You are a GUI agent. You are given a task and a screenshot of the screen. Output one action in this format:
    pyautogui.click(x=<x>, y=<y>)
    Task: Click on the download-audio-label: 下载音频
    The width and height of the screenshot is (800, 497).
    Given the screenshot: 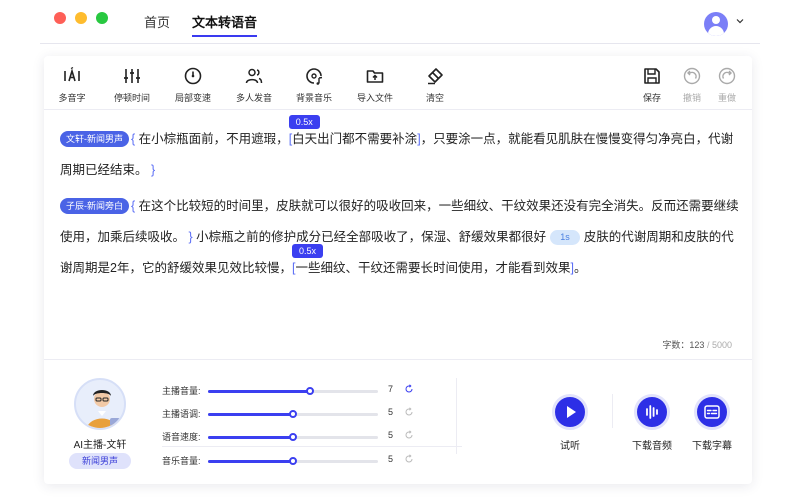 What is the action you would take?
    pyautogui.click(x=652, y=446)
    